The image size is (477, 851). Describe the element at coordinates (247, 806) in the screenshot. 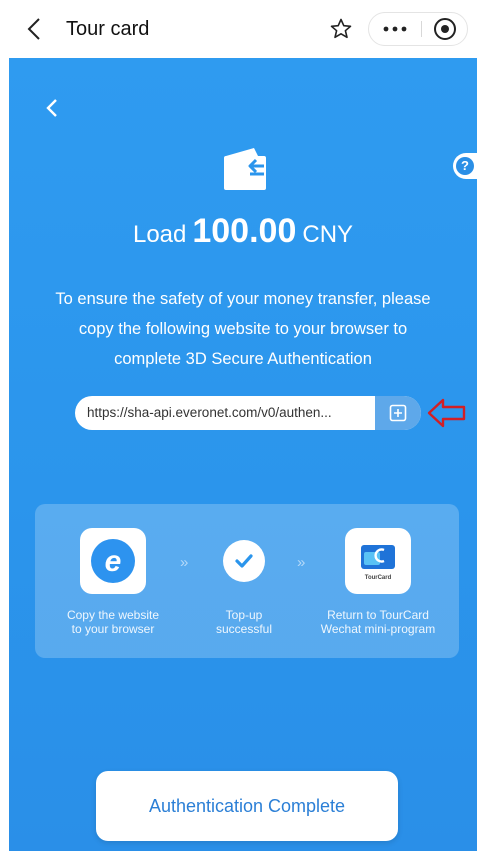

I see `authentication-complete-button: Authentication Complete` at that location.